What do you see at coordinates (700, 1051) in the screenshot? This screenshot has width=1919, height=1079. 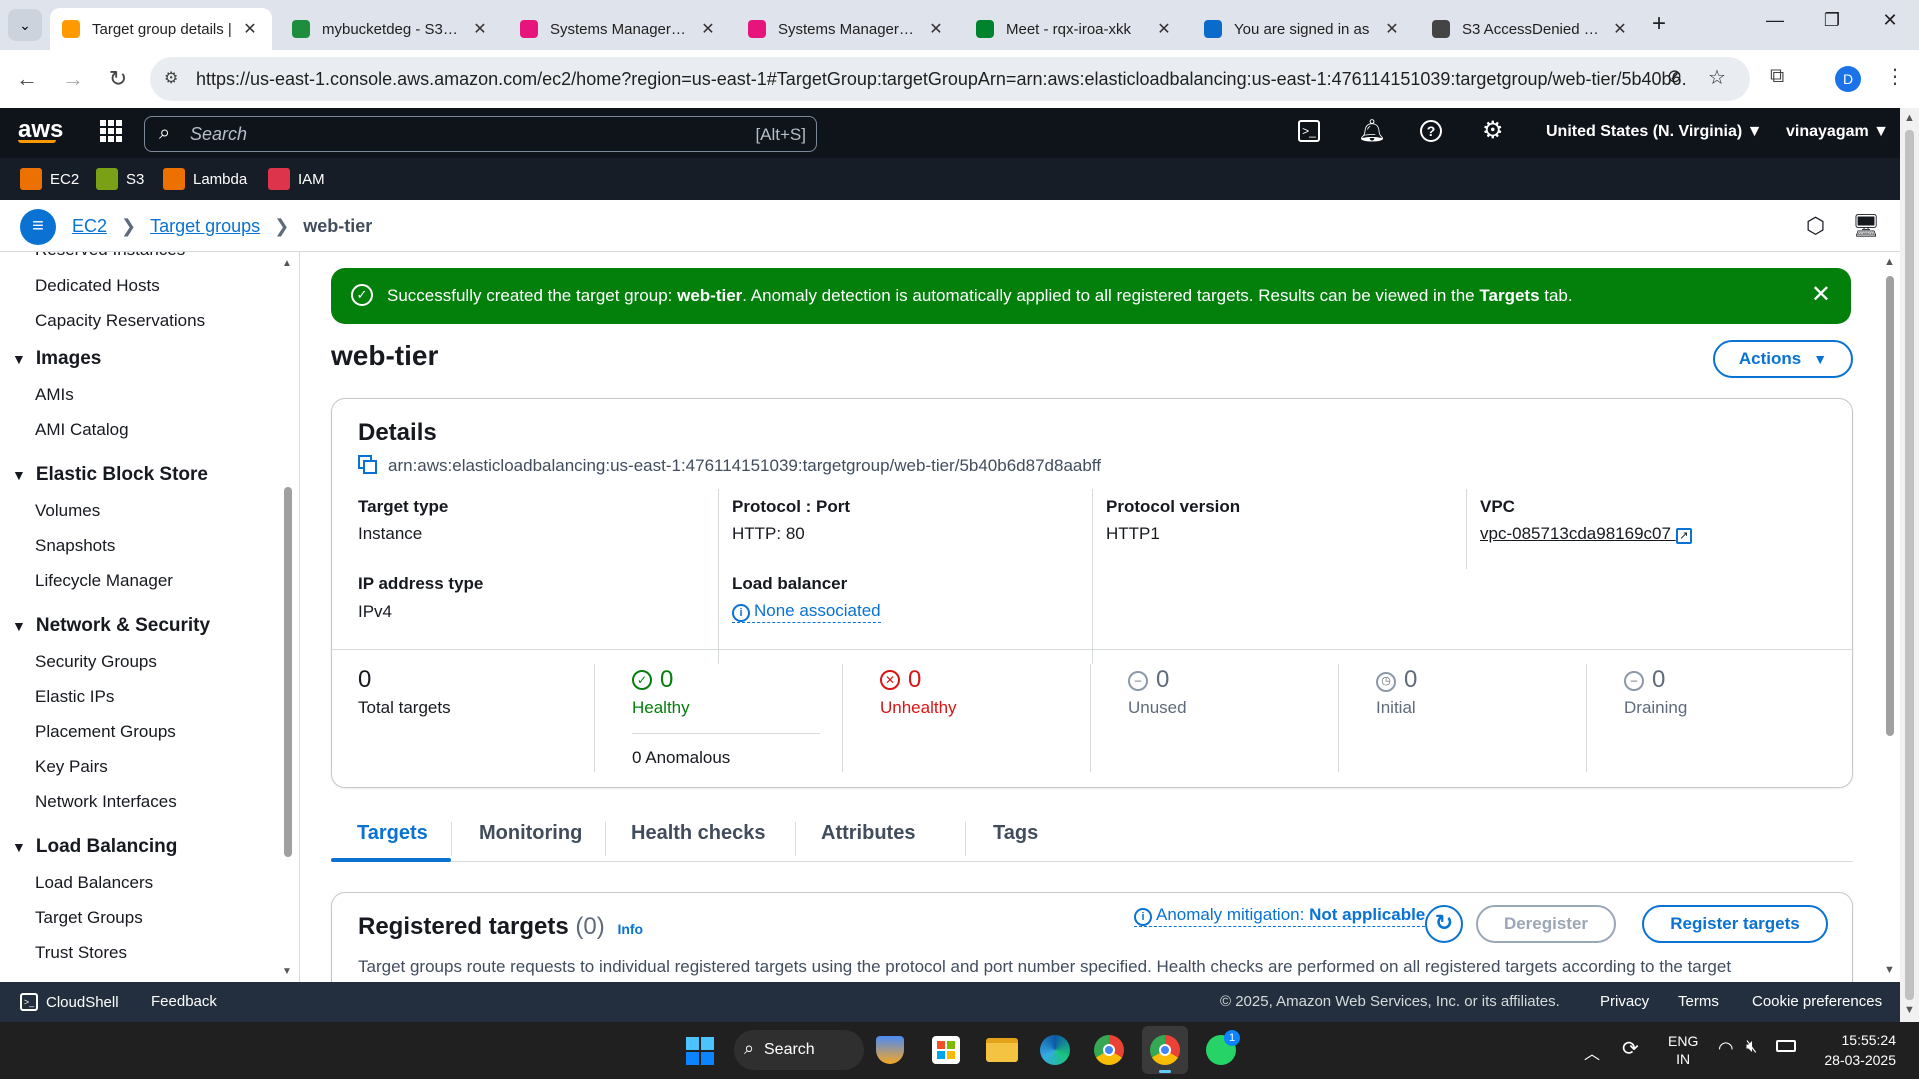 I see `windows-start-icon` at bounding box center [700, 1051].